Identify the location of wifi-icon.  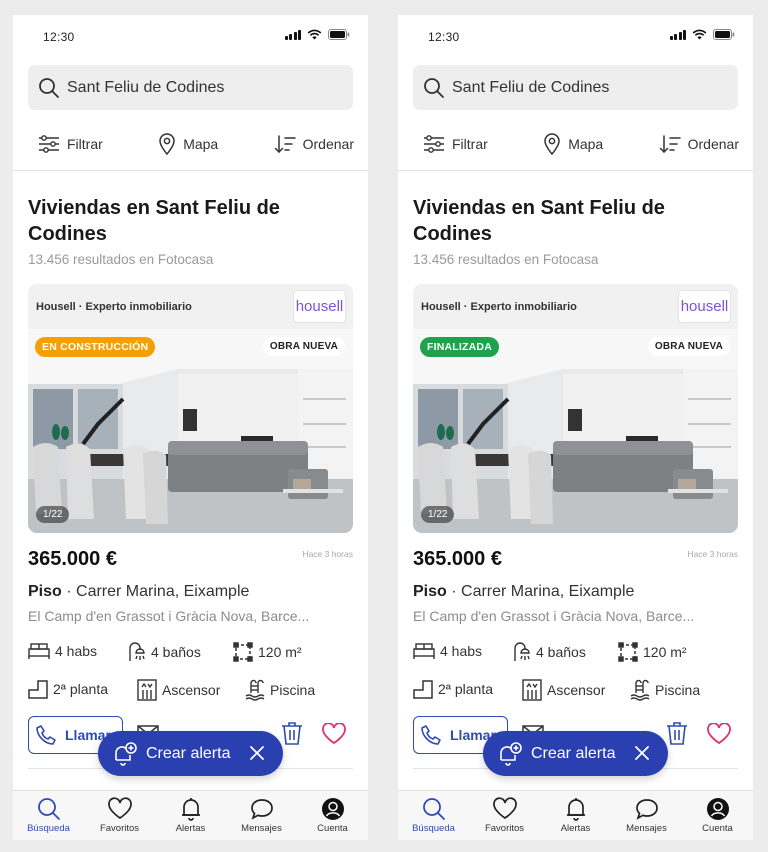
(314, 34).